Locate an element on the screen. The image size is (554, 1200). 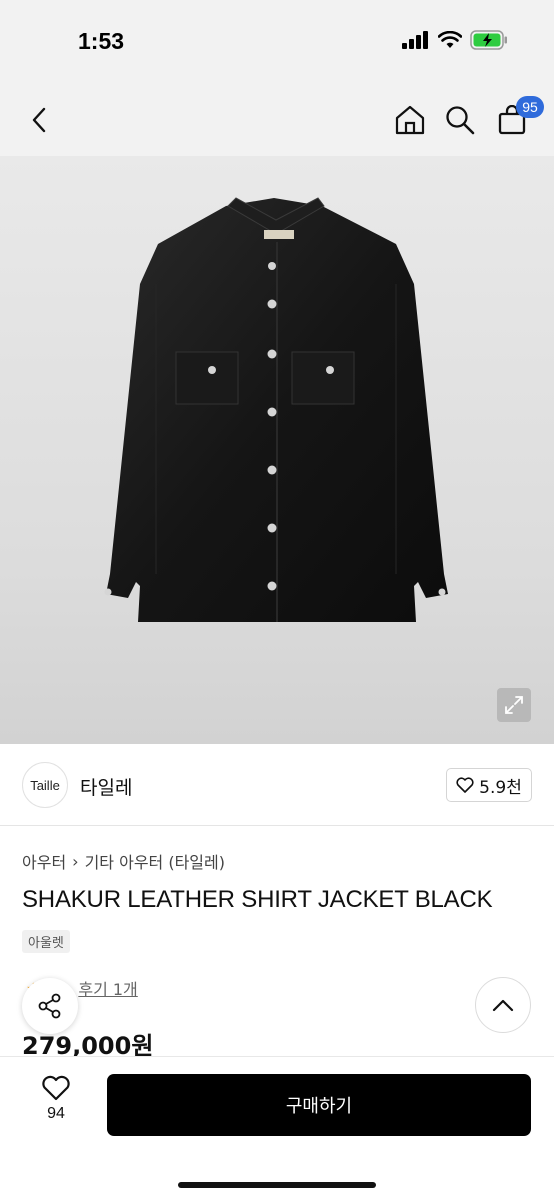
chevron-right-icon: › is located at coordinates (75, 861).